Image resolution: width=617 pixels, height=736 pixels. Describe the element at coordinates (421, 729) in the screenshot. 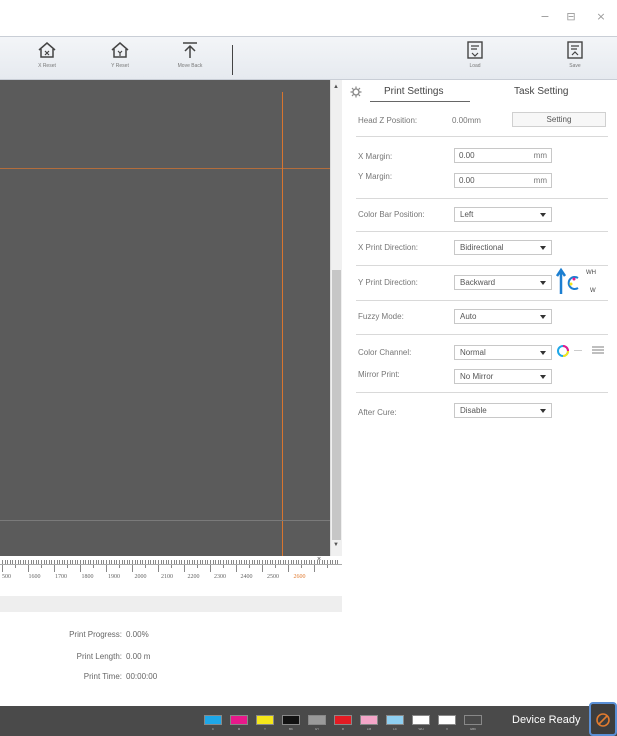

I see `ink-label: WH` at that location.